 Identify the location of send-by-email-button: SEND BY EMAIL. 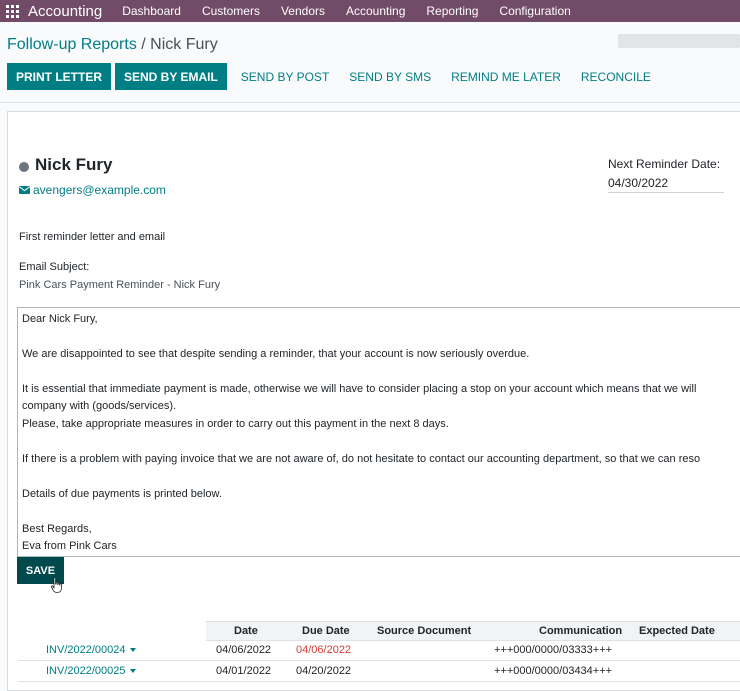
(171, 76).